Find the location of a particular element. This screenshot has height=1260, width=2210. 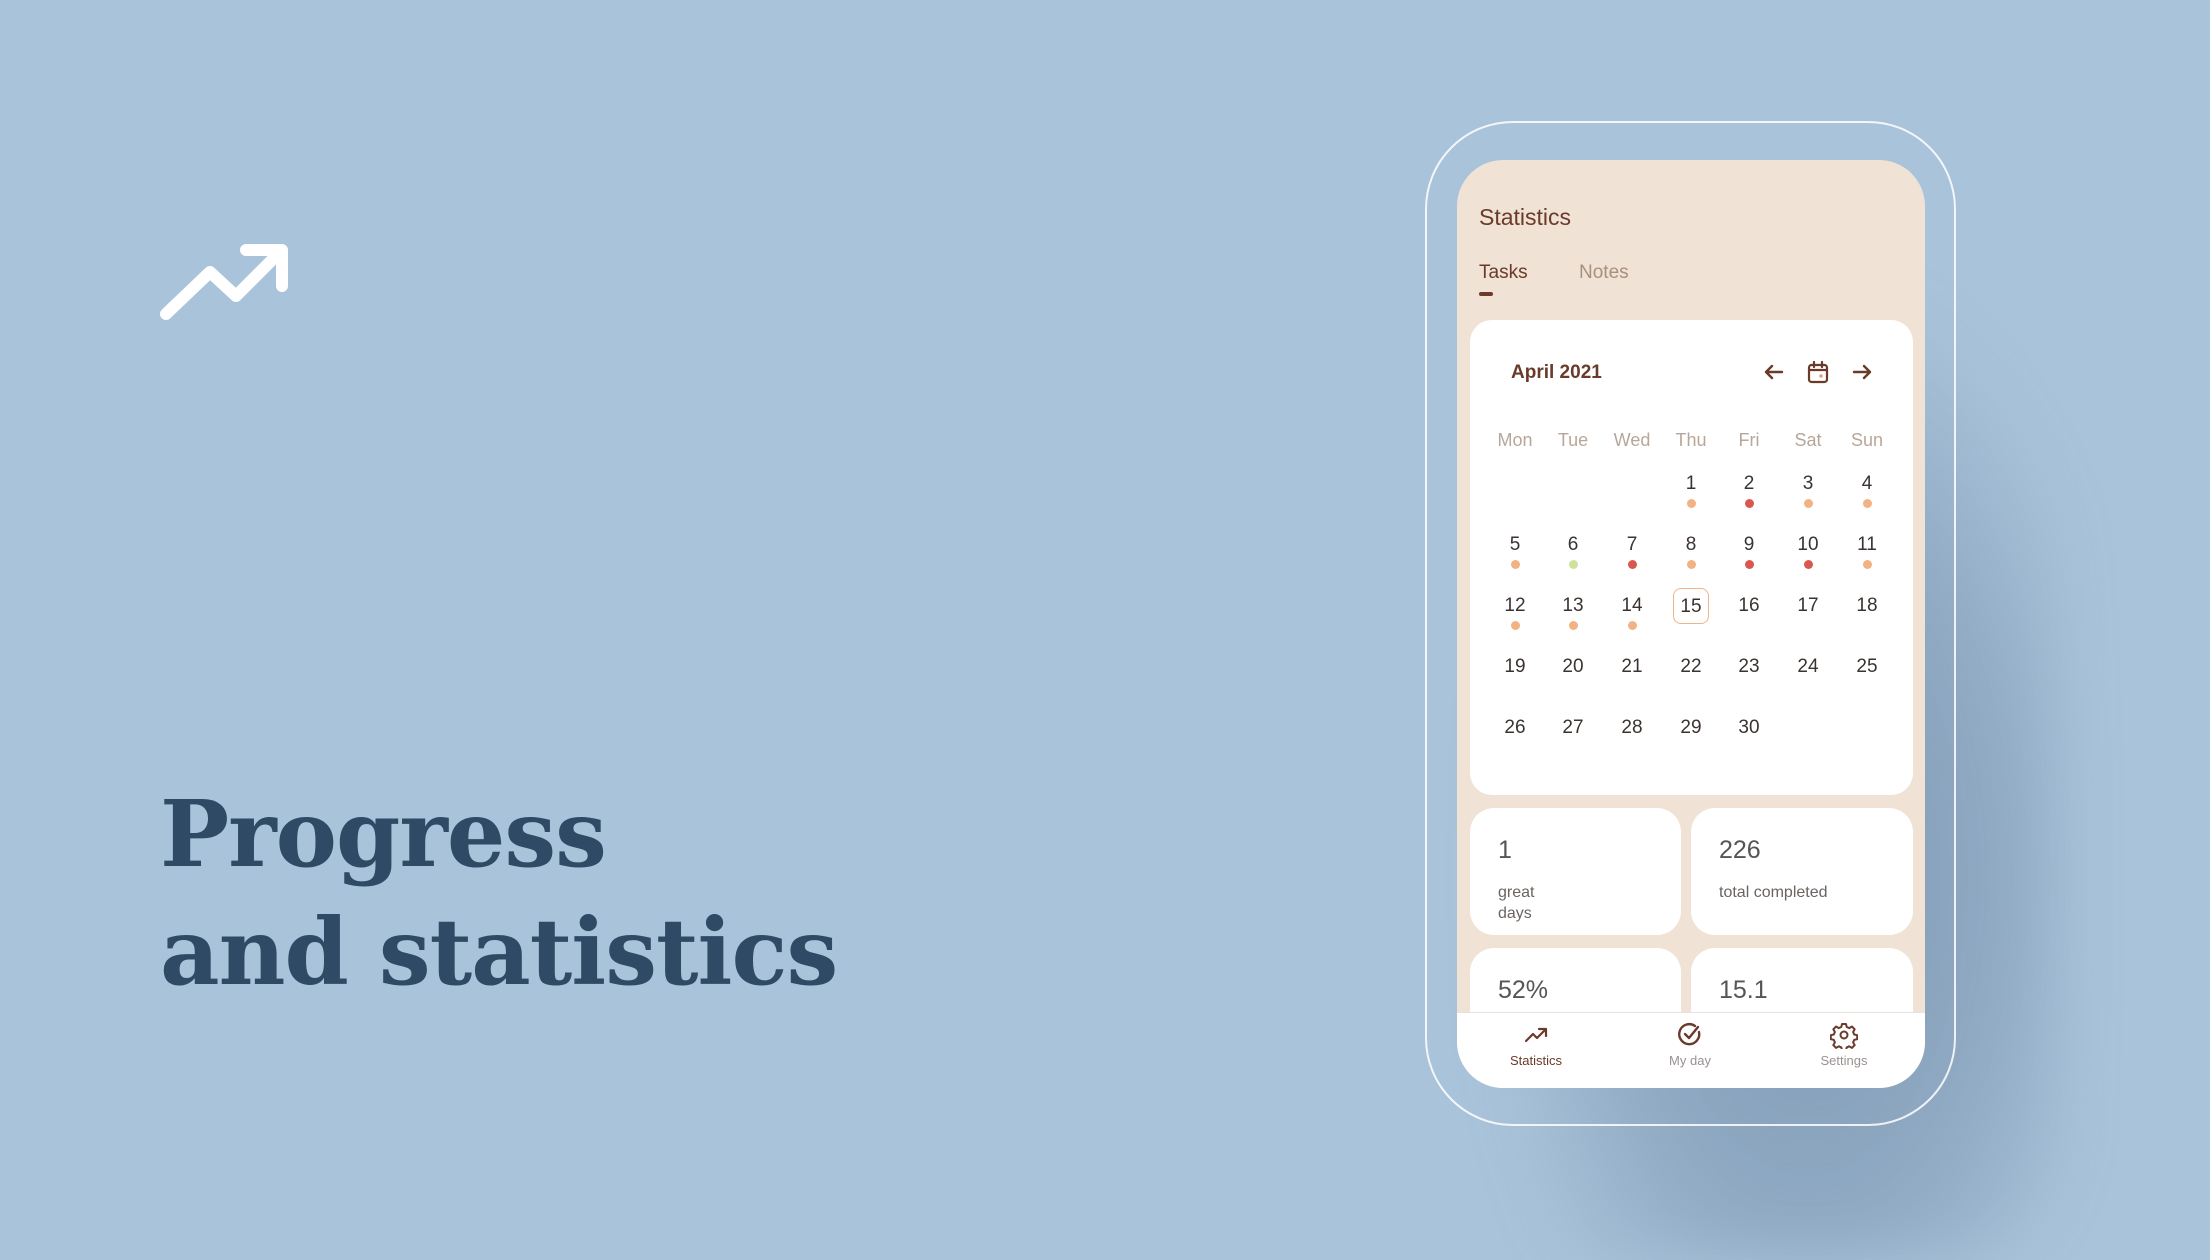

weekday-label: Mon is located at coordinates (1515, 440).